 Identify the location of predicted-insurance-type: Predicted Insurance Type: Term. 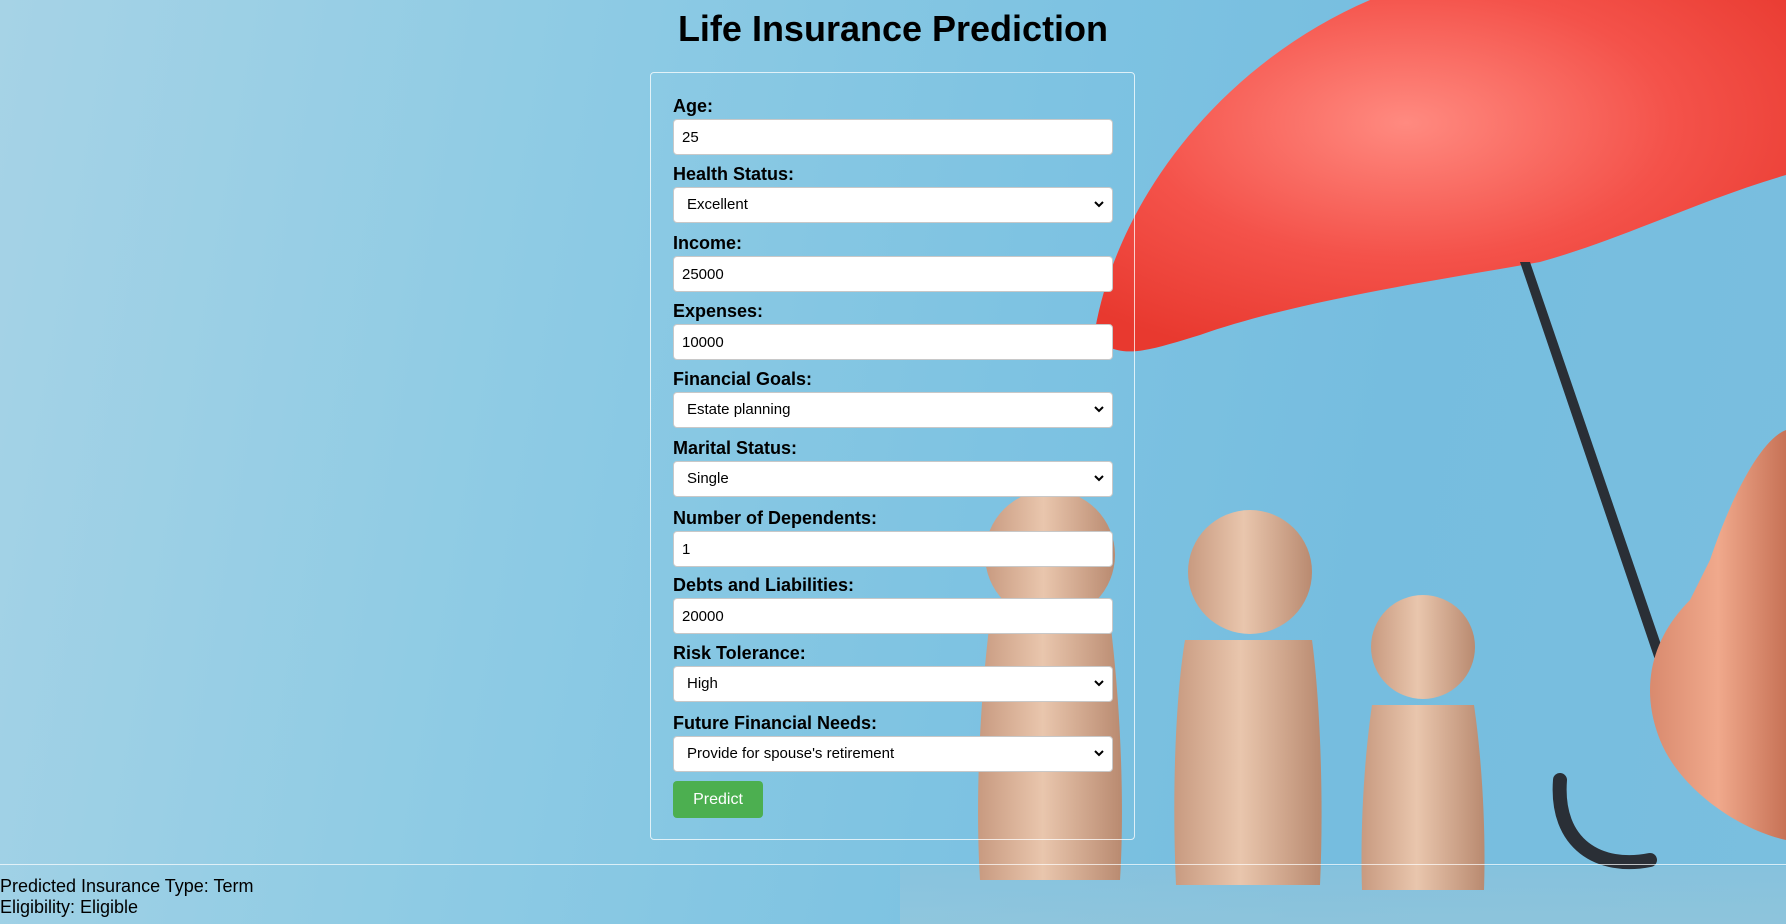
(127, 886).